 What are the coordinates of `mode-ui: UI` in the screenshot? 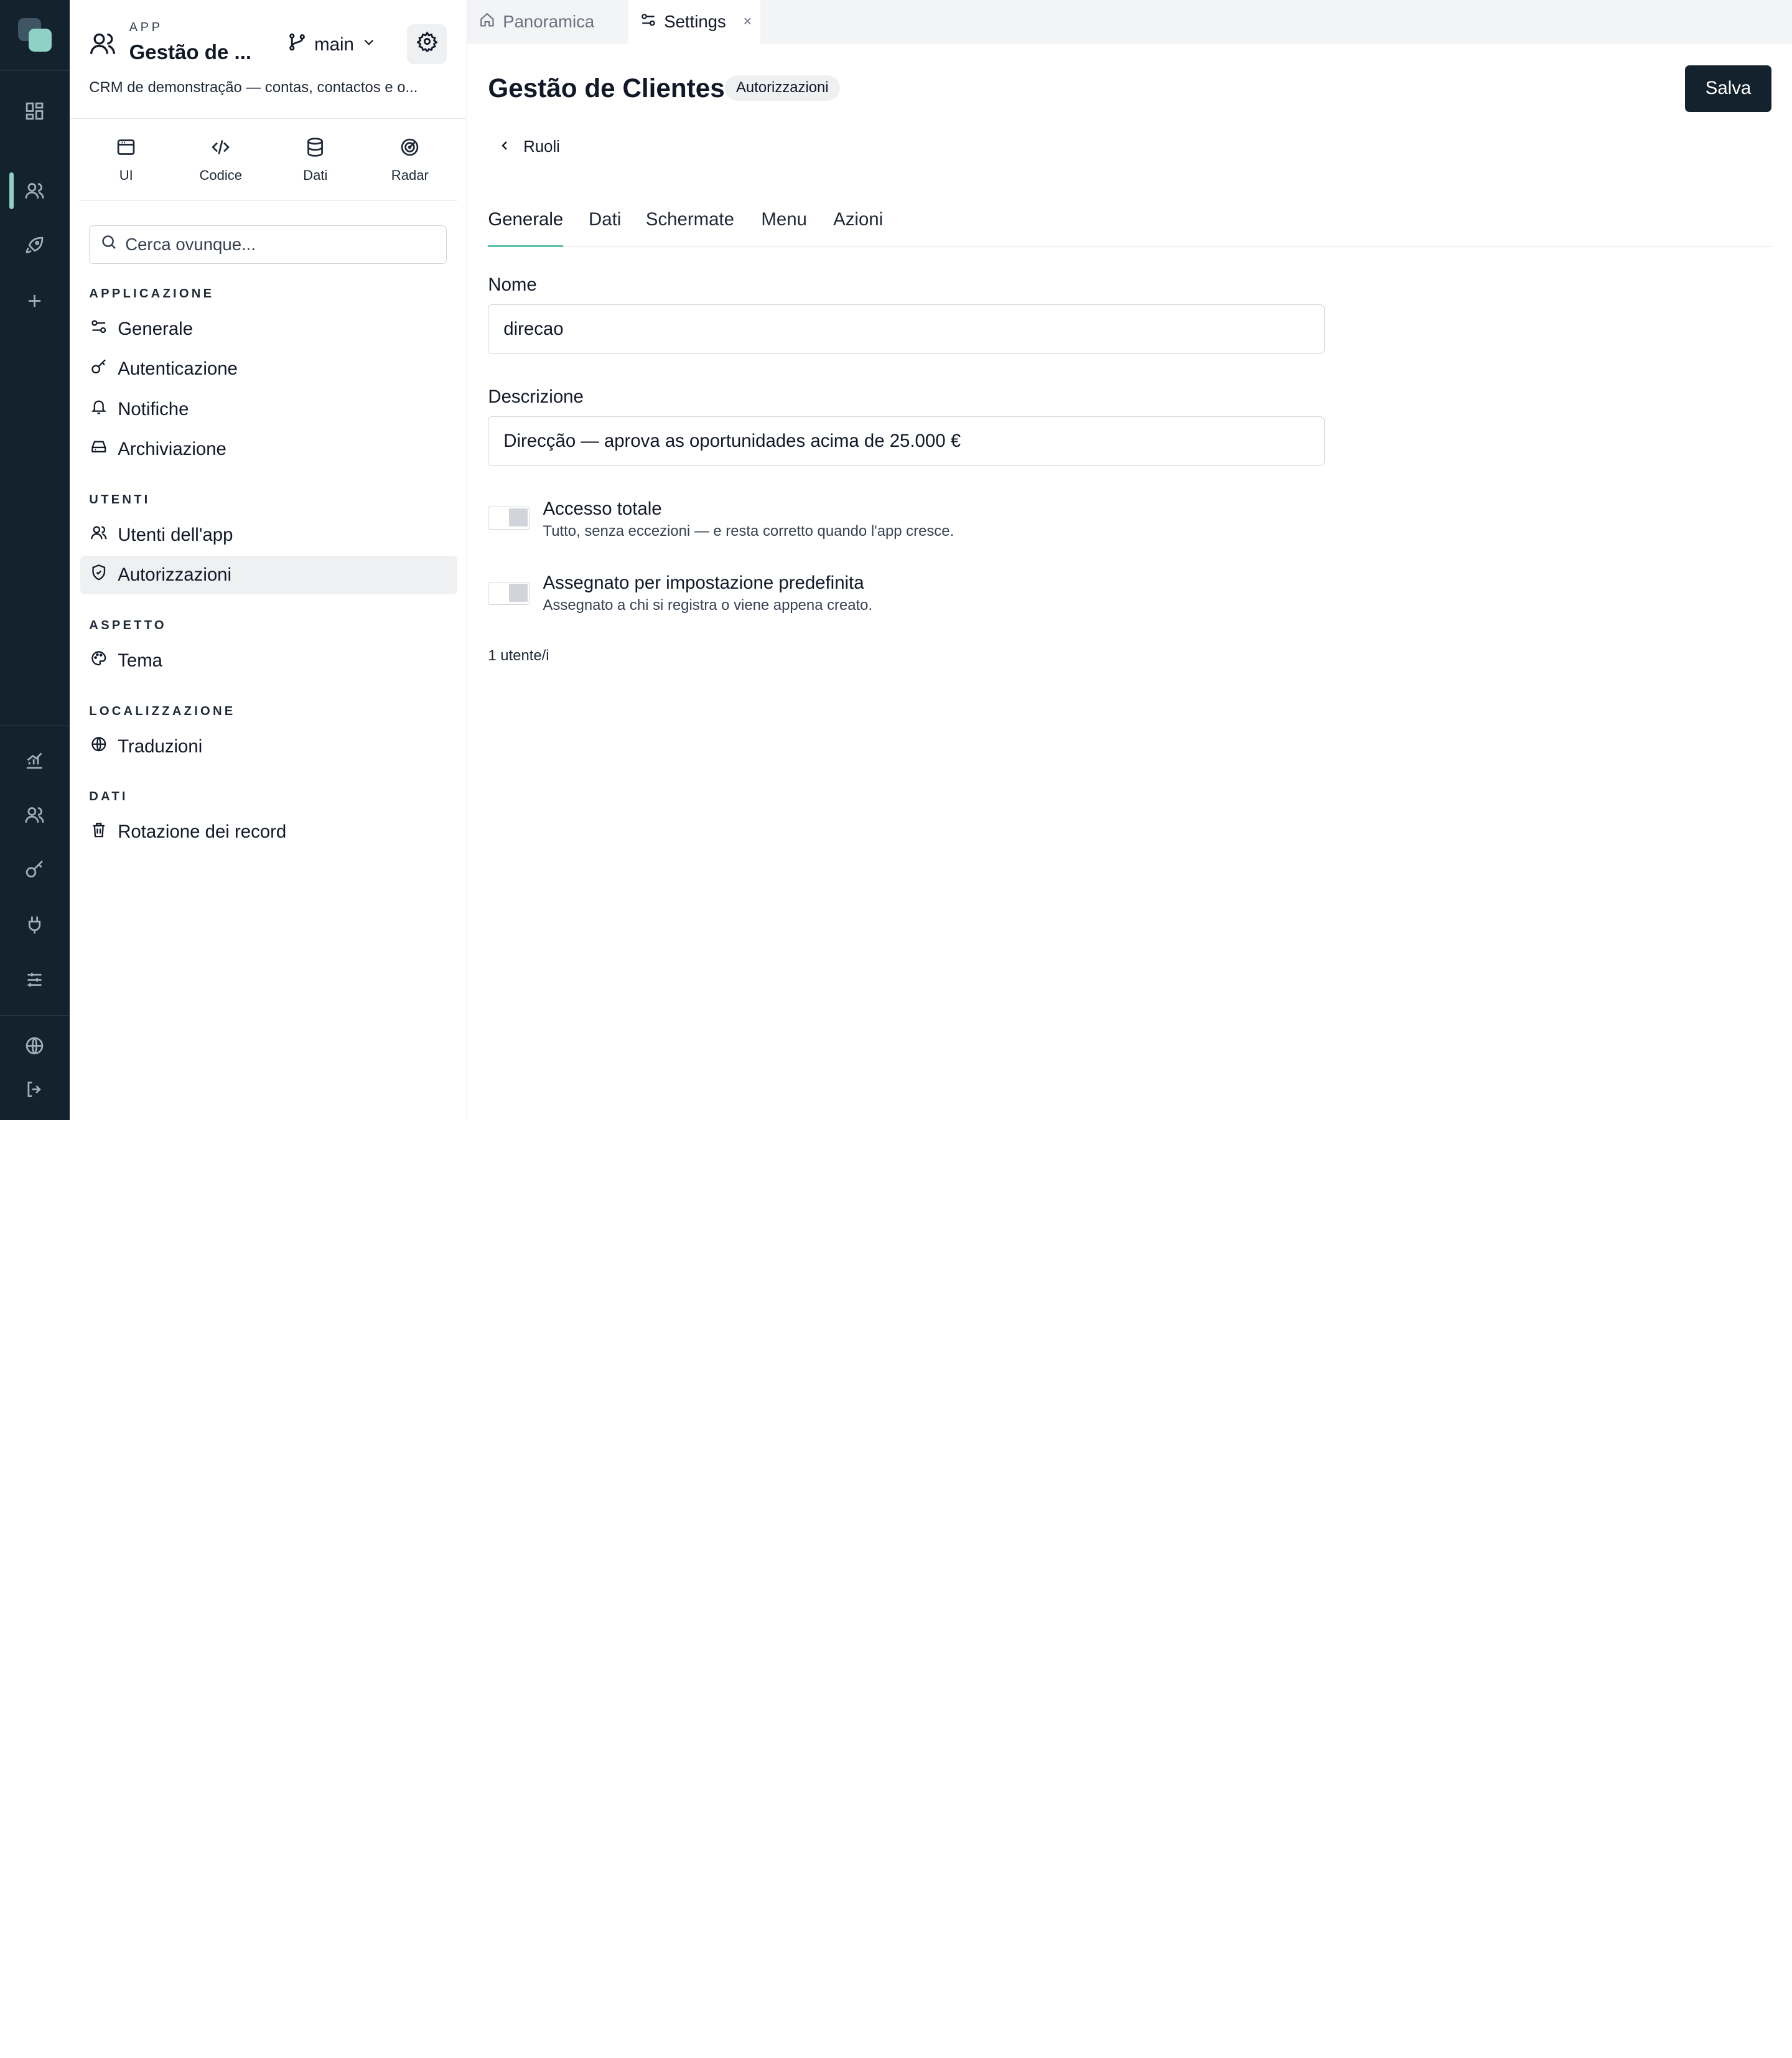 It's located at (127, 160).